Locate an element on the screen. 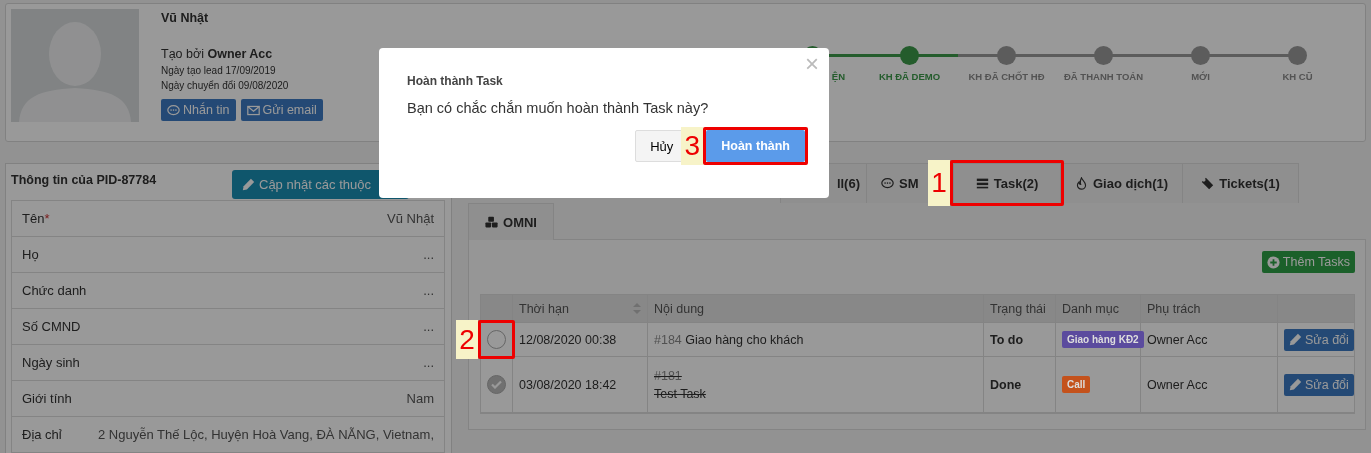 This screenshot has height=453, width=1371. column-header: Phụ trách is located at coordinates (1174, 308).